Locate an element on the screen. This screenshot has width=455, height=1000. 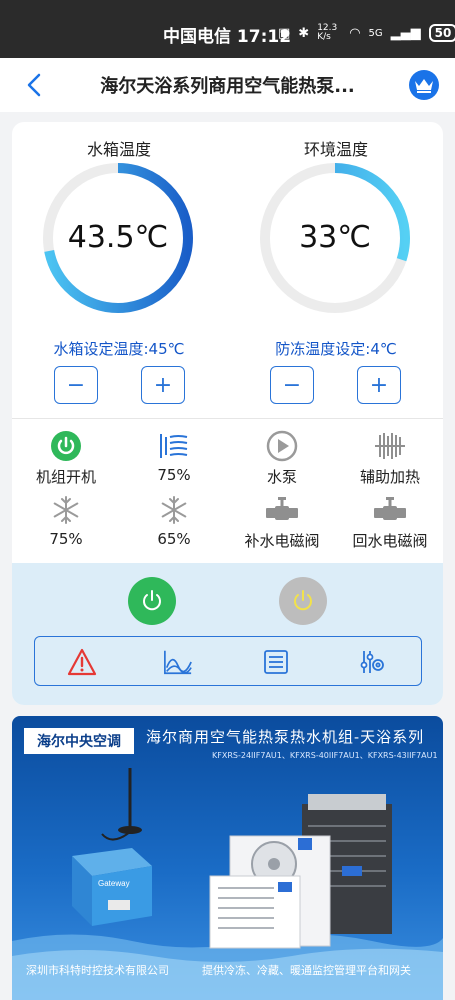
warning-icon is located at coordinates (82, 662).